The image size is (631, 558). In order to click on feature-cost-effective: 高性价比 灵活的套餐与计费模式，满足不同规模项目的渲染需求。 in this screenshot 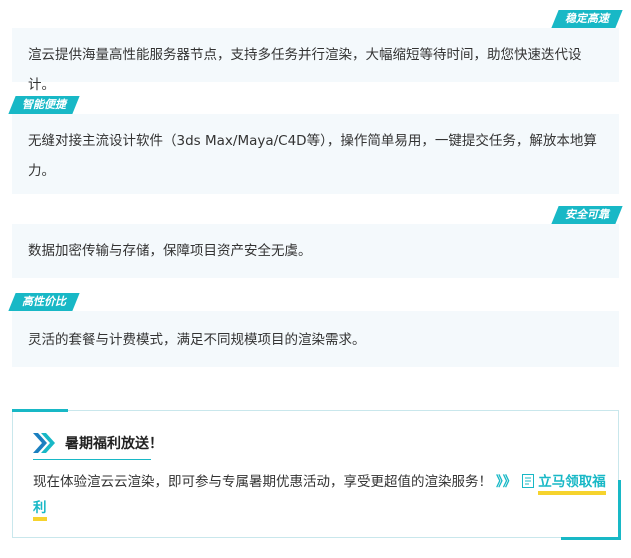, I will do `click(313, 330)`.